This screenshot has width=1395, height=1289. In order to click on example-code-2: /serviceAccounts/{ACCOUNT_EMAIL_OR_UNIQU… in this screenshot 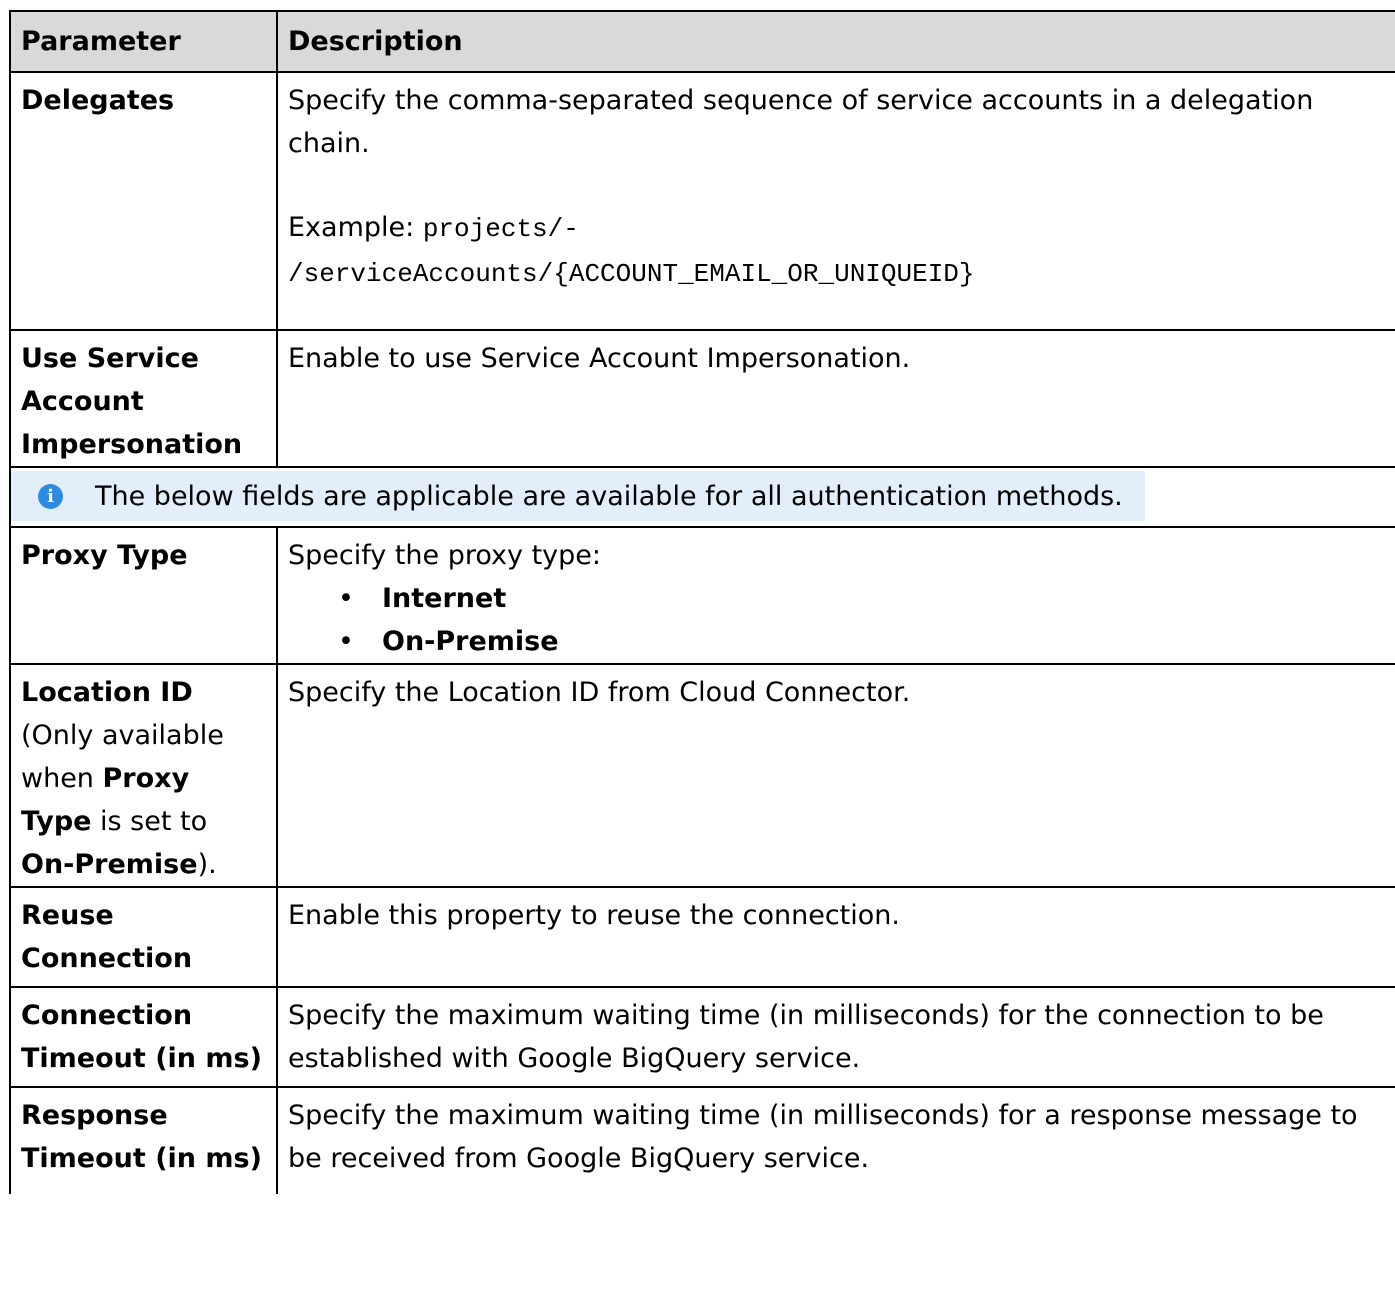, I will do `click(631, 274)`.